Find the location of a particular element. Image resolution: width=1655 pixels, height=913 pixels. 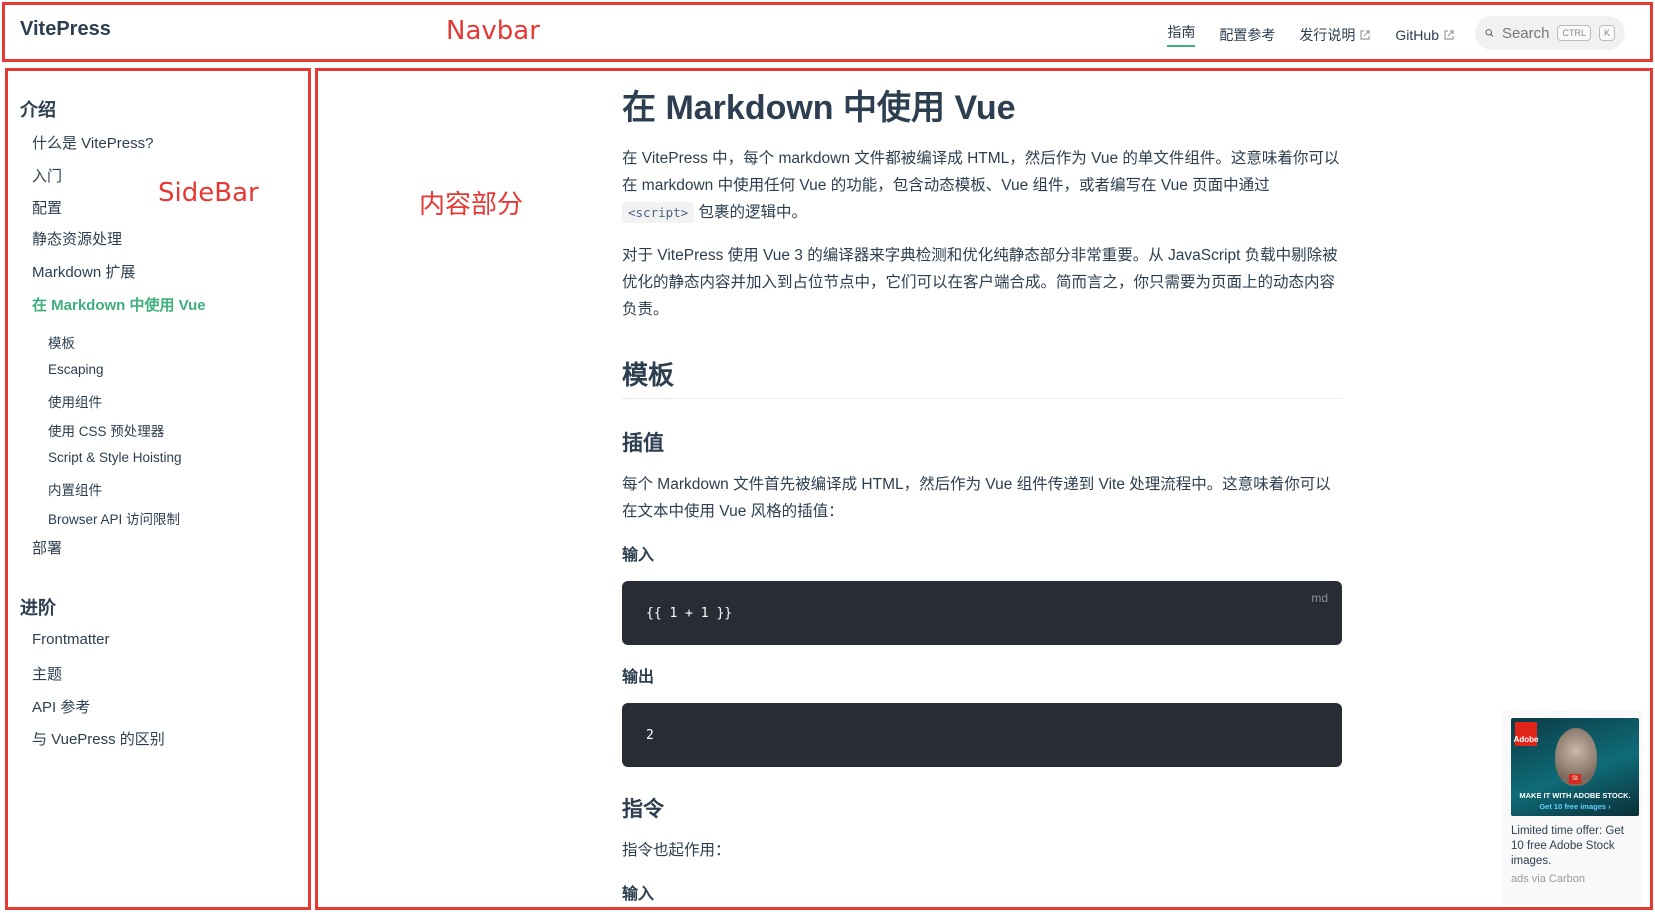

sidebar-item-api: API 参考 is located at coordinates (61, 706).